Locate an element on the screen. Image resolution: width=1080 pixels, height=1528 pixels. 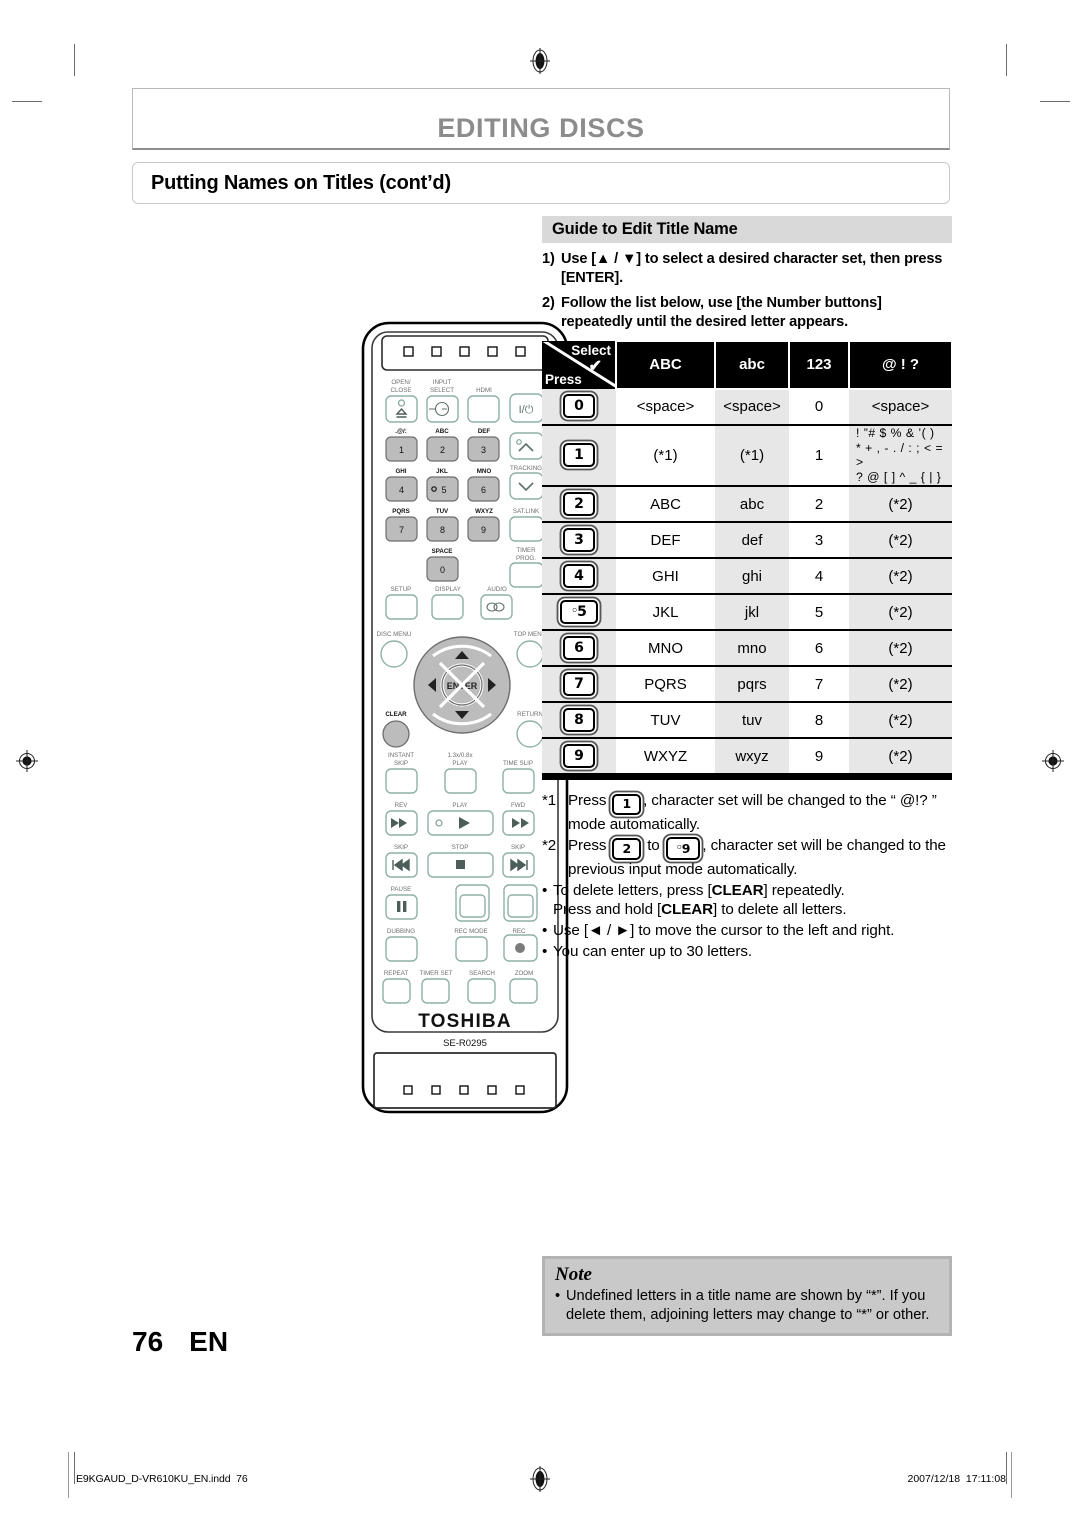
cell-abc-lower: jkl is located at coordinates (752, 612).